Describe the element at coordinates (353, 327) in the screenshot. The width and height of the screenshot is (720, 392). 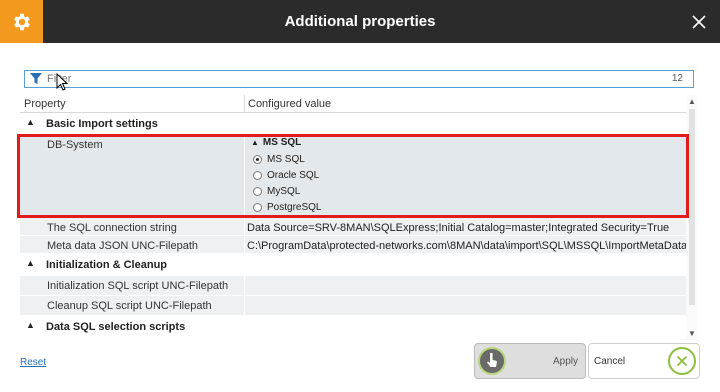
I see `category-data-sql-scripts: ▲ Data SQL selection scripts` at that location.